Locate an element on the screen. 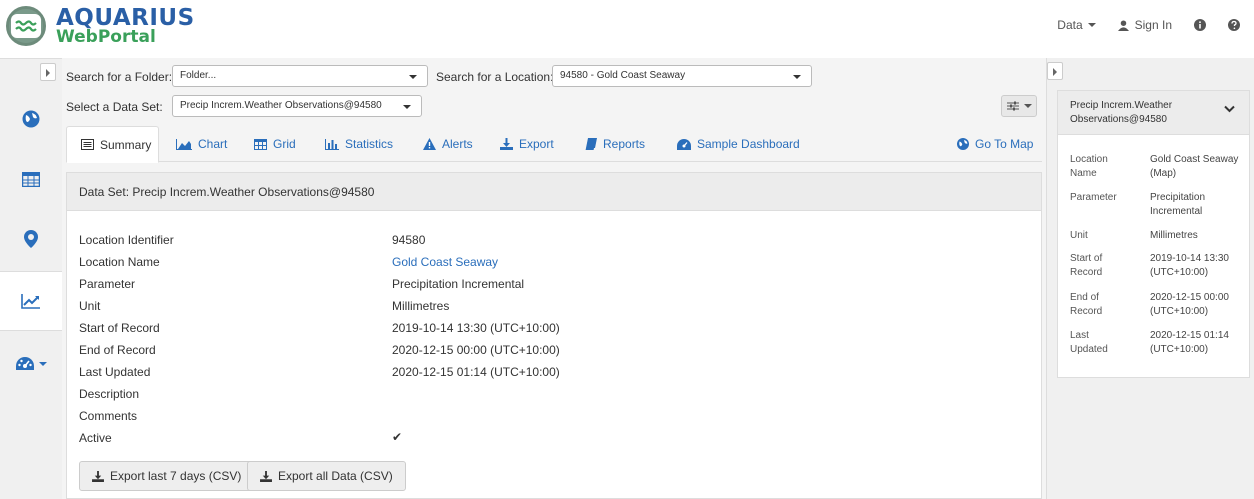 The height and width of the screenshot is (499, 1254). nav-chart is located at coordinates (31, 301).